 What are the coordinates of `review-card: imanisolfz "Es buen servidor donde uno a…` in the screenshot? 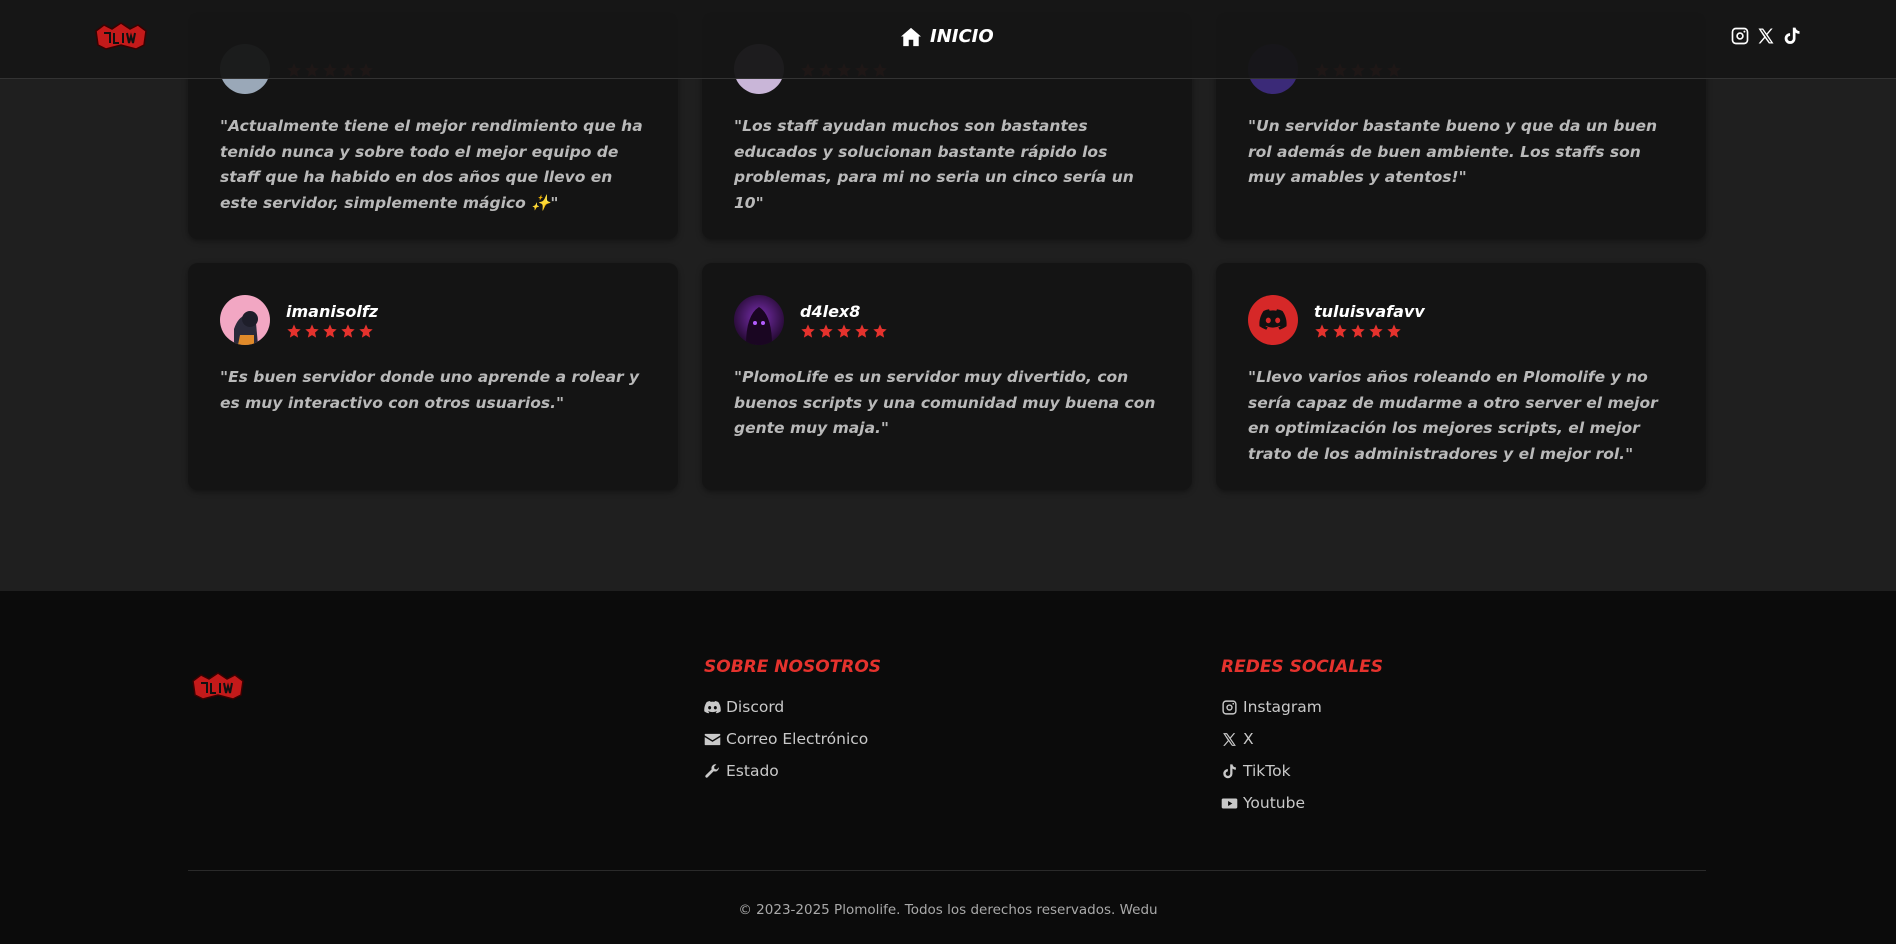 It's located at (433, 376).